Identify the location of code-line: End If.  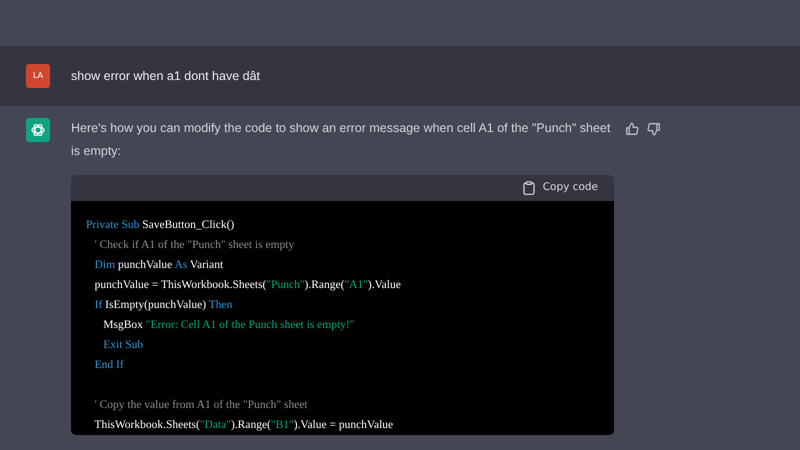
(109, 365).